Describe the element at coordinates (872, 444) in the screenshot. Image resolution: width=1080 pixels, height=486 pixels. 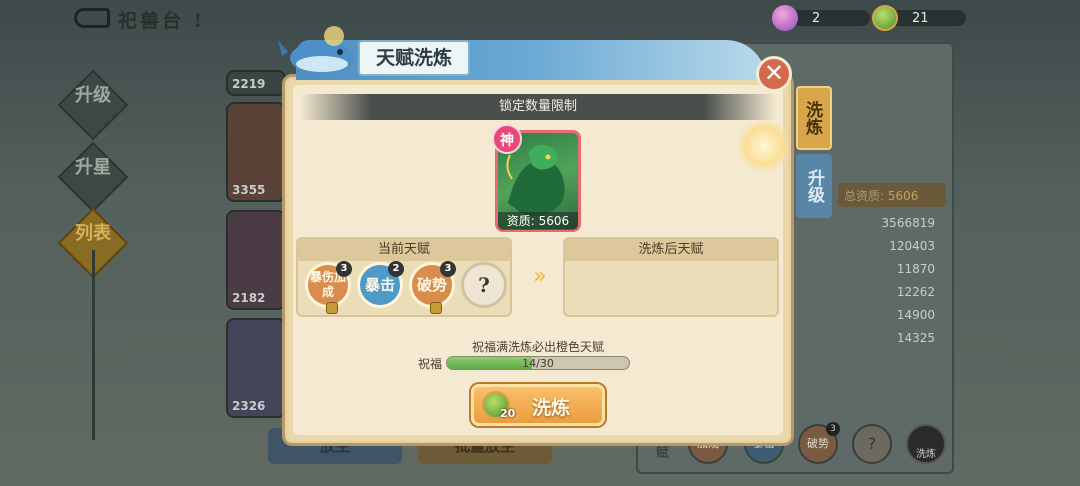
I see `talent-icon: ?` at that location.